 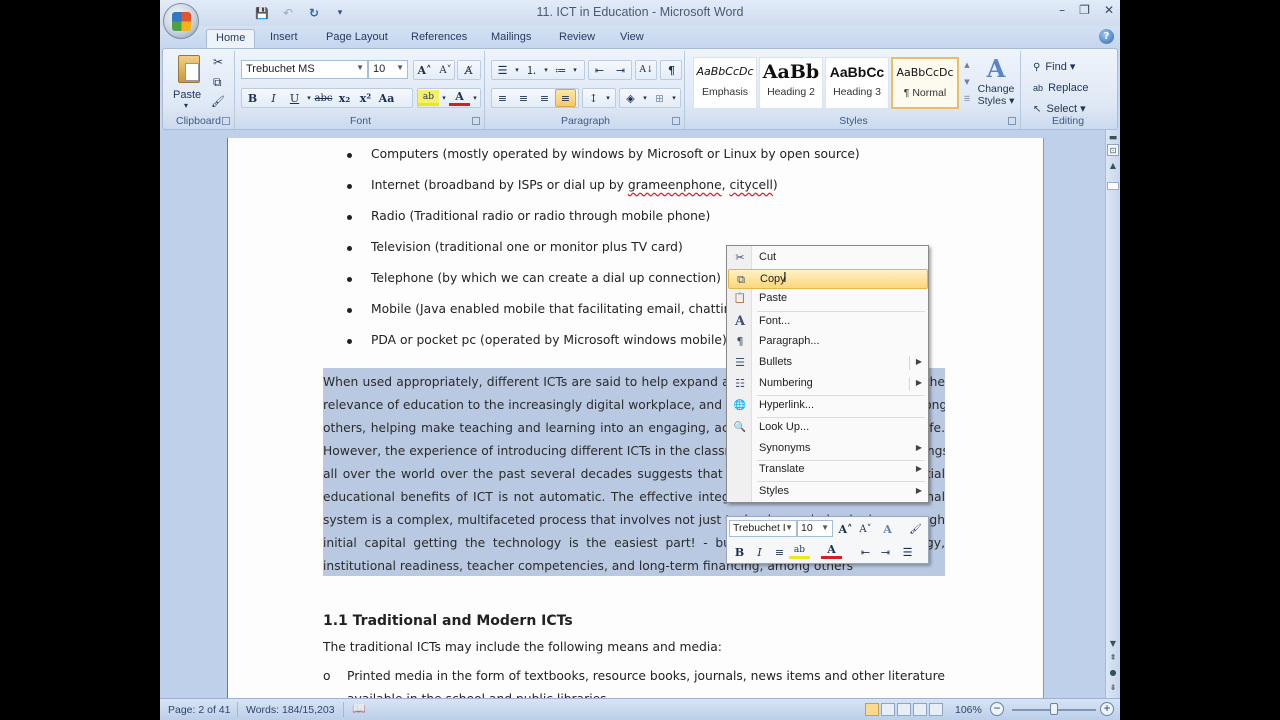 What do you see at coordinates (828, 449) in the screenshot?
I see `menu-item-synonyms: Synonyms ▶` at bounding box center [828, 449].